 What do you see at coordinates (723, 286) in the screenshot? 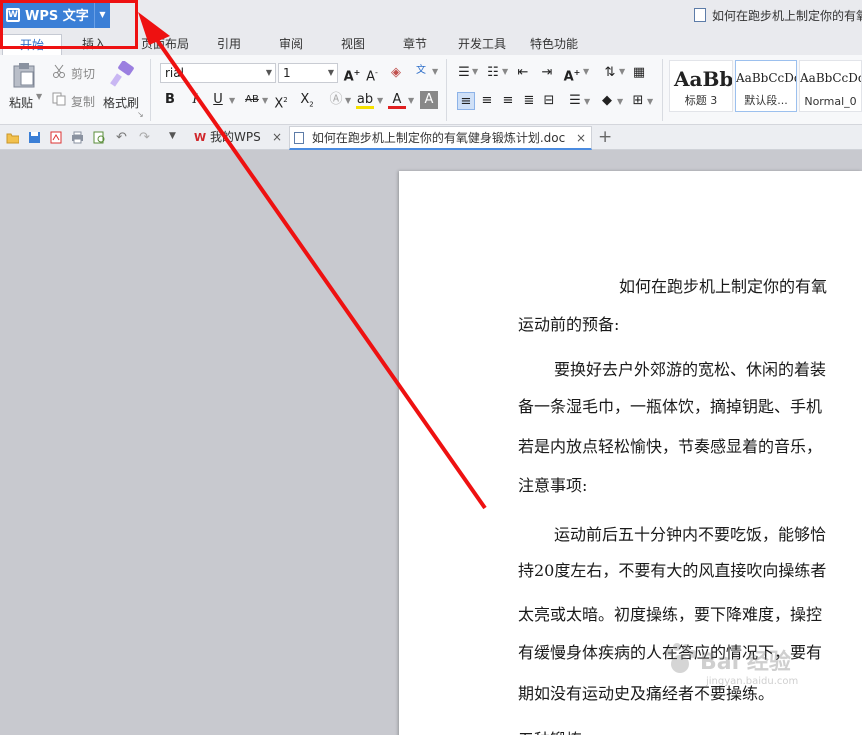
I see `document-title: 如何在跑步机上制定你的有氧` at bounding box center [723, 286].